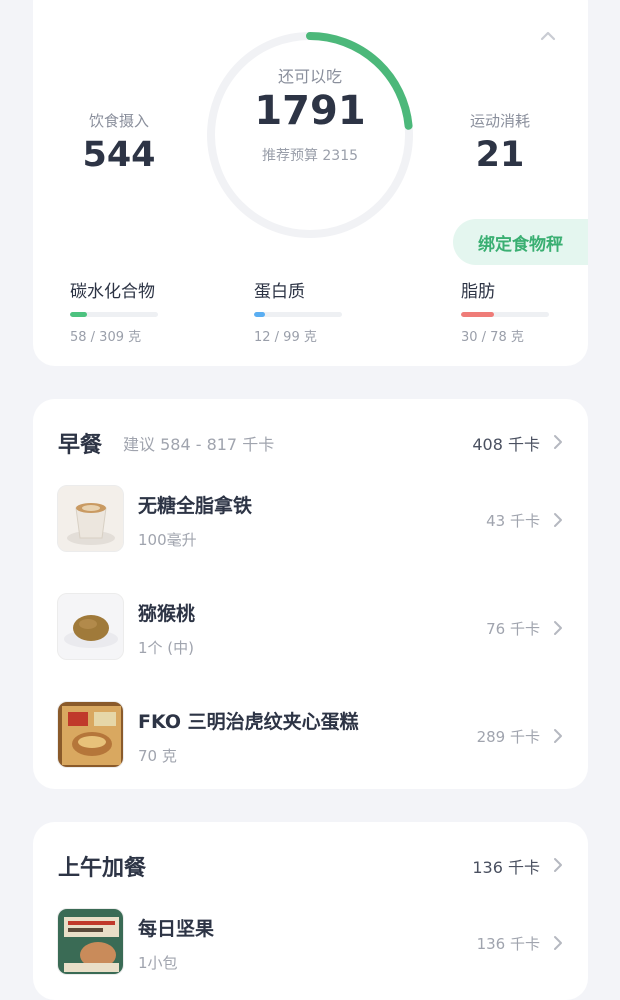 This screenshot has width=620, height=1000. I want to click on exercise-value: 21, so click(500, 155).